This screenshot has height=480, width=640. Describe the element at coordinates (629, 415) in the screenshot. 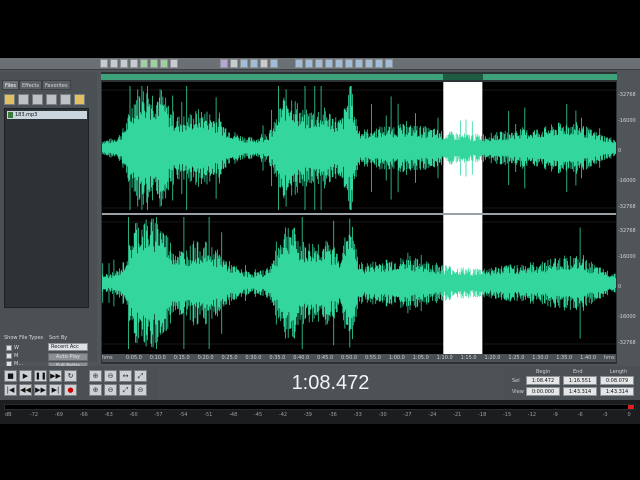

I see `meter-scale-label: 0` at that location.